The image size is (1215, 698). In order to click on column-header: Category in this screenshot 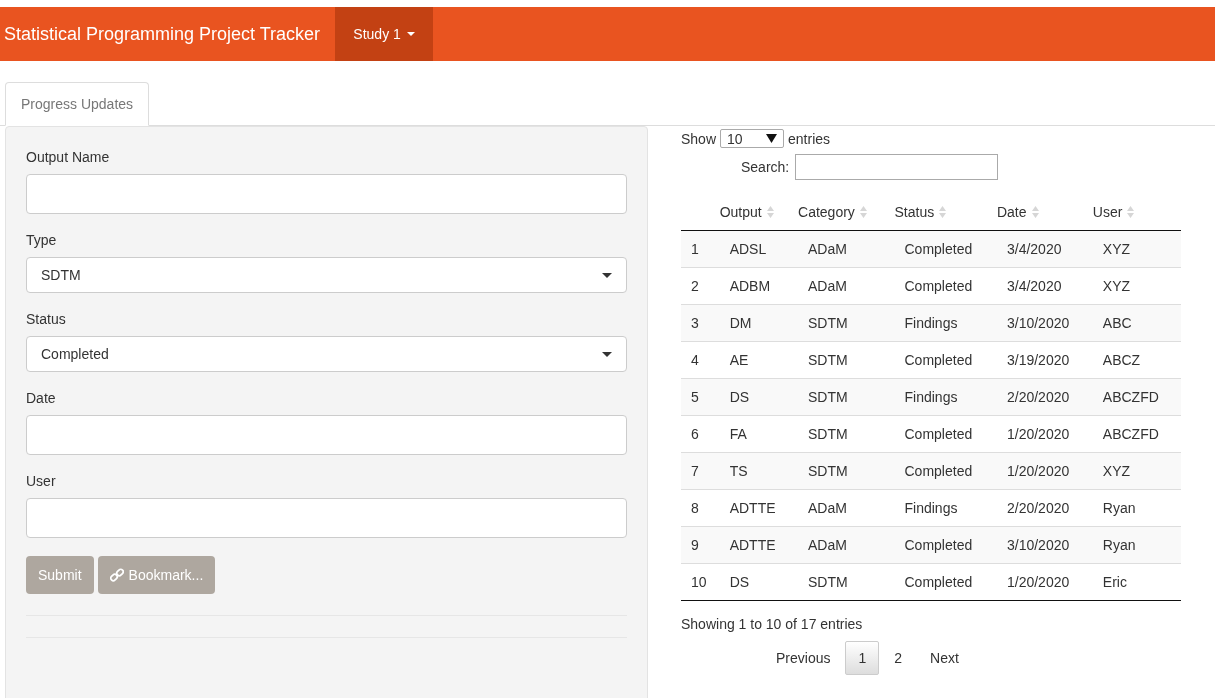, I will do `click(846, 213)`.